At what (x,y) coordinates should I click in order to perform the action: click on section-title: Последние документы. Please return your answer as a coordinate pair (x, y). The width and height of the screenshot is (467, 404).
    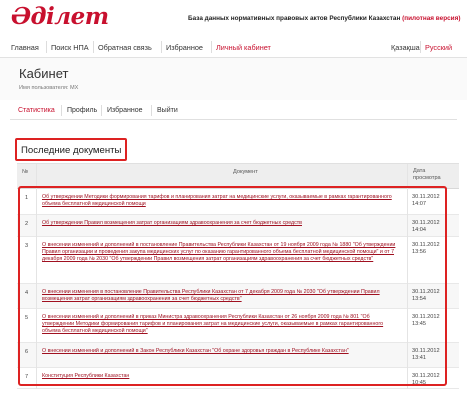
    Looking at the image, I should click on (71, 150).